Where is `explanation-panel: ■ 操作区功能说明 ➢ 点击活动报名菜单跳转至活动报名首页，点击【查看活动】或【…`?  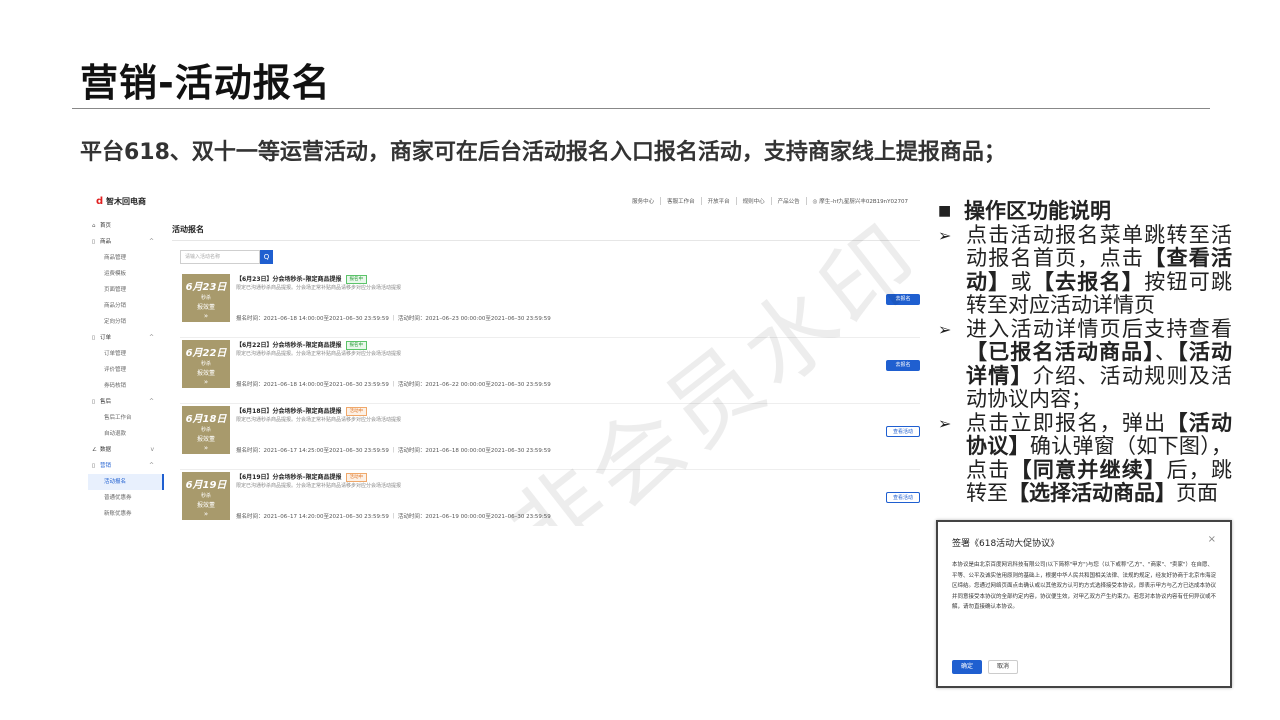
explanation-panel: ■ 操作区功能说明 ➢ 点击活动报名菜单跳转至活动报名首页，点击【查看活动】或【… is located at coordinates (1085, 352).